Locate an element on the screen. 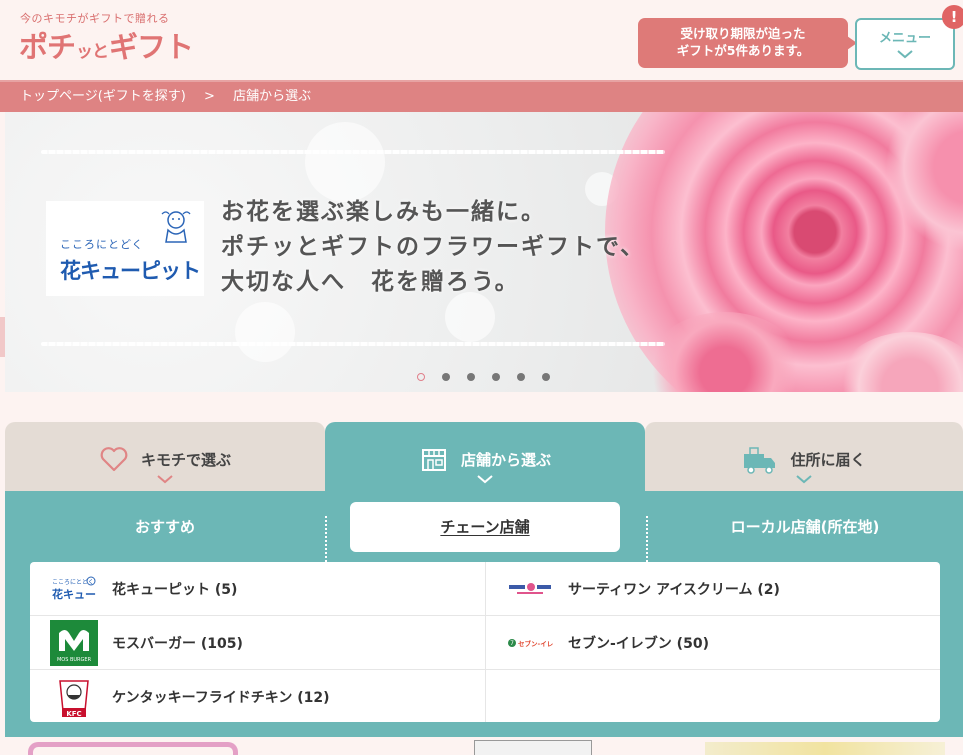 Image resolution: width=963 pixels, height=755 pixels. store-name: モスバーガー (105) is located at coordinates (177, 643).